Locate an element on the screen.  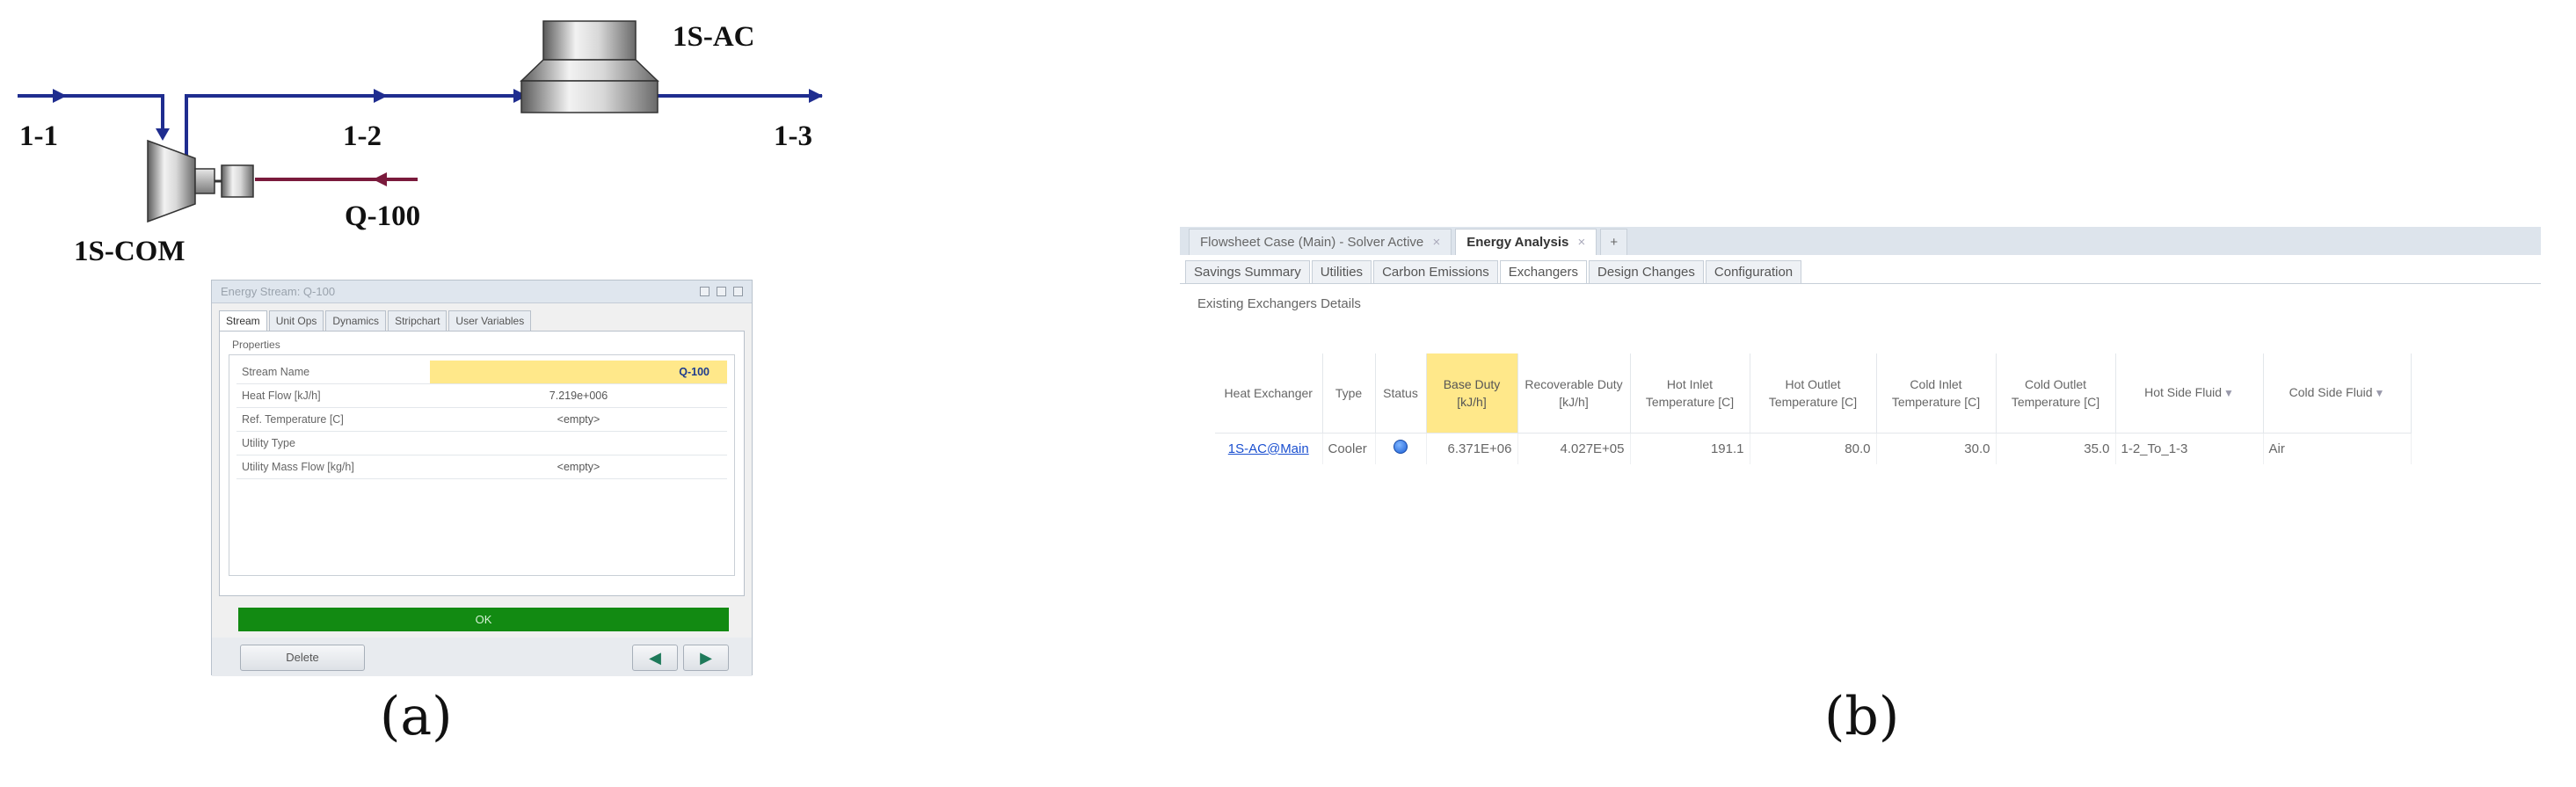
tab-exchangers: Exchangers is located at coordinates (1543, 271).